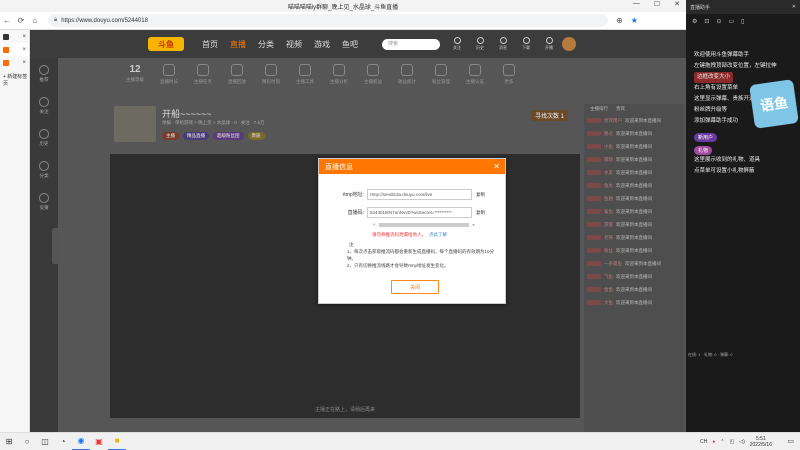 The width and height of the screenshot is (800, 450). I want to click on chat-username: 粉丝, so click(608, 251).